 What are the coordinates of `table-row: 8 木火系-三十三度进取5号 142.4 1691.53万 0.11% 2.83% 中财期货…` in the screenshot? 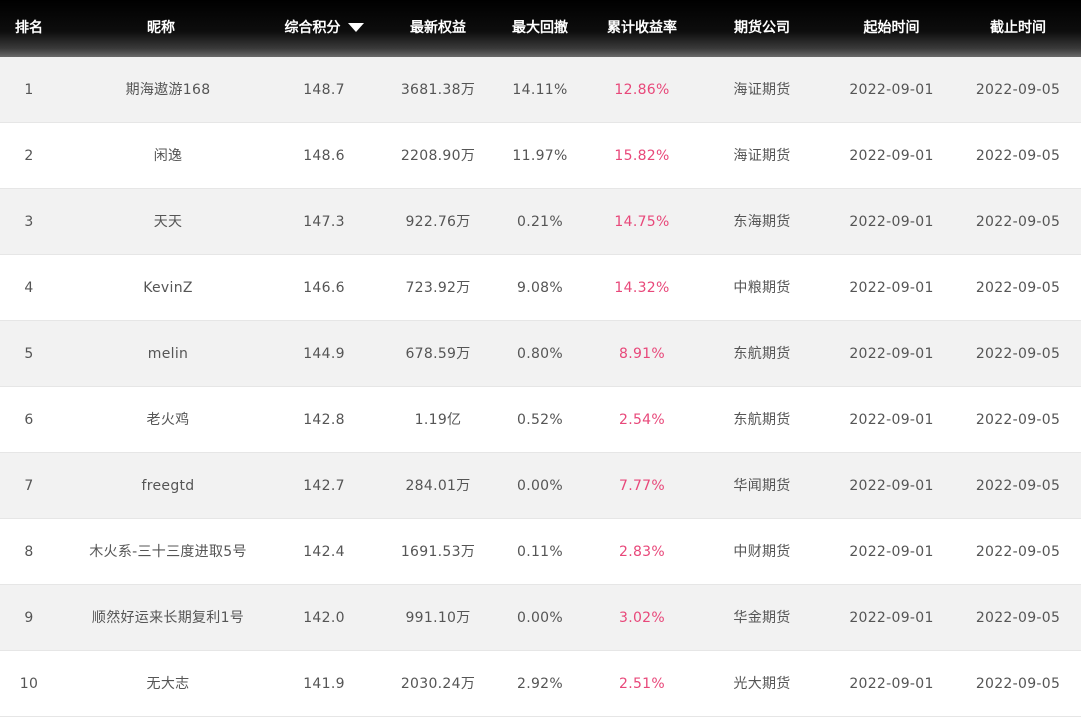 It's located at (540, 552).